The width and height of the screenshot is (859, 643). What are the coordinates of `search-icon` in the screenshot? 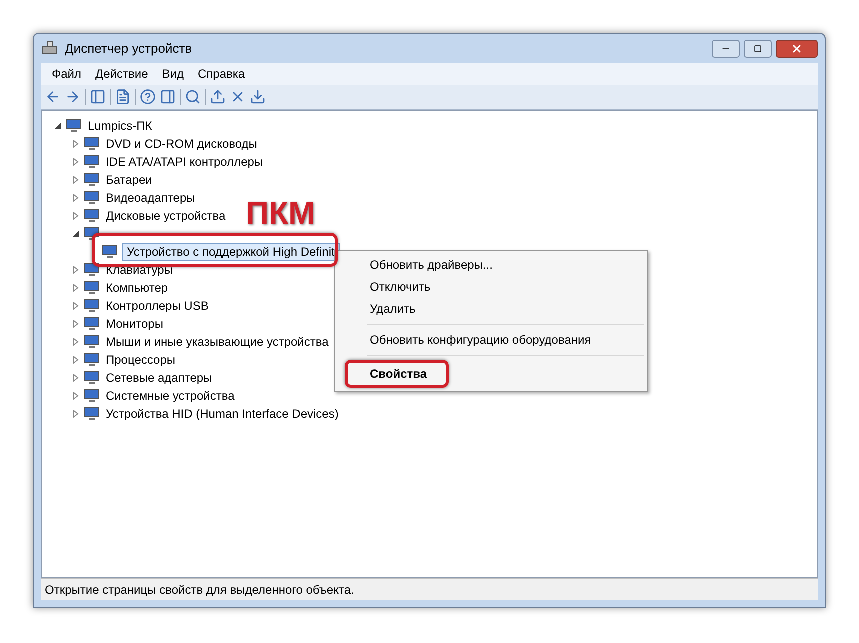 It's located at (193, 97).